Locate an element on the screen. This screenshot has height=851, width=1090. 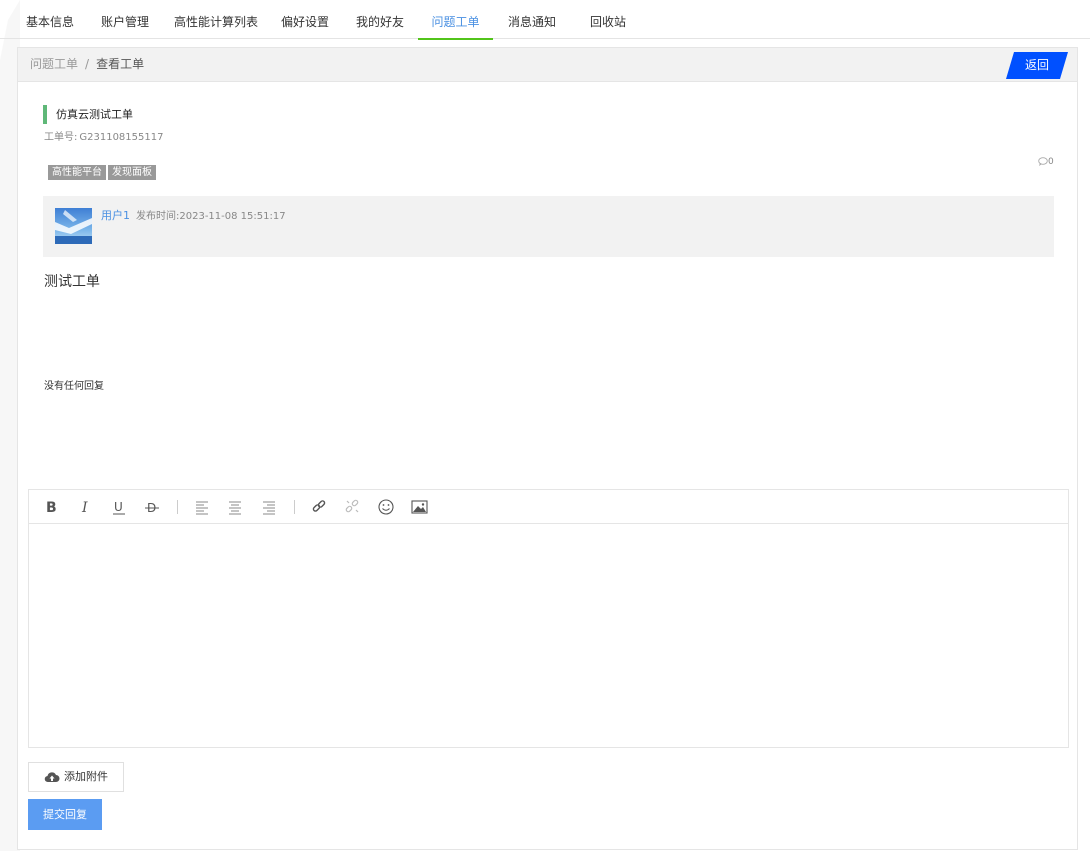
author-info: 用户1 发布时间:2023-11-08 15:51:17 is located at coordinates (548, 226).